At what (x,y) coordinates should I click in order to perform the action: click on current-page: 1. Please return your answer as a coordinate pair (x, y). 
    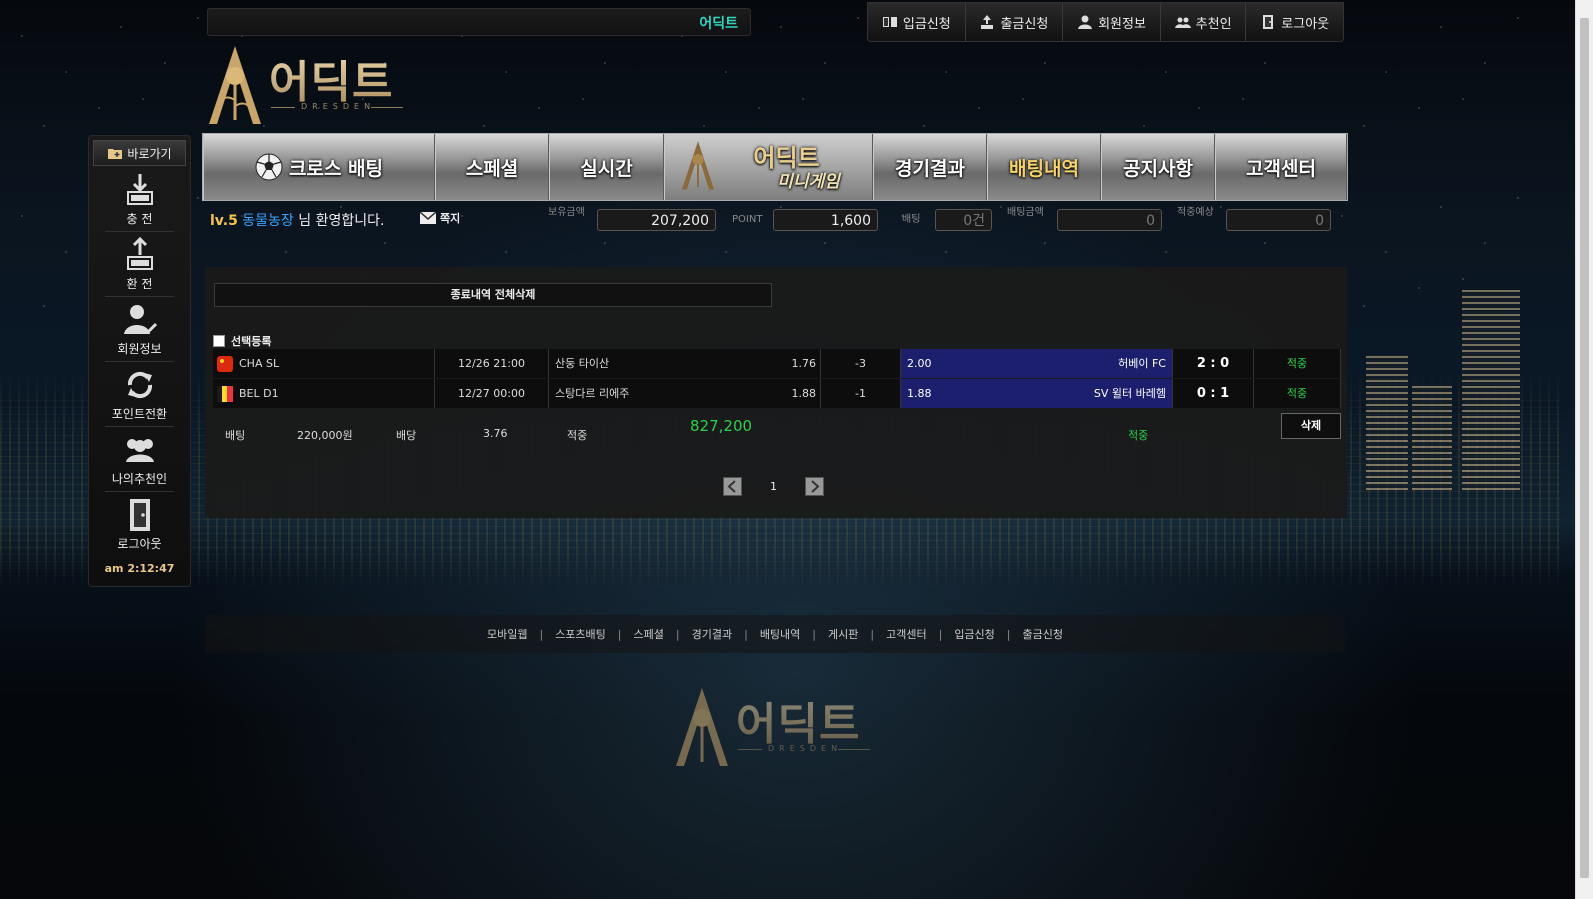
    Looking at the image, I should click on (773, 486).